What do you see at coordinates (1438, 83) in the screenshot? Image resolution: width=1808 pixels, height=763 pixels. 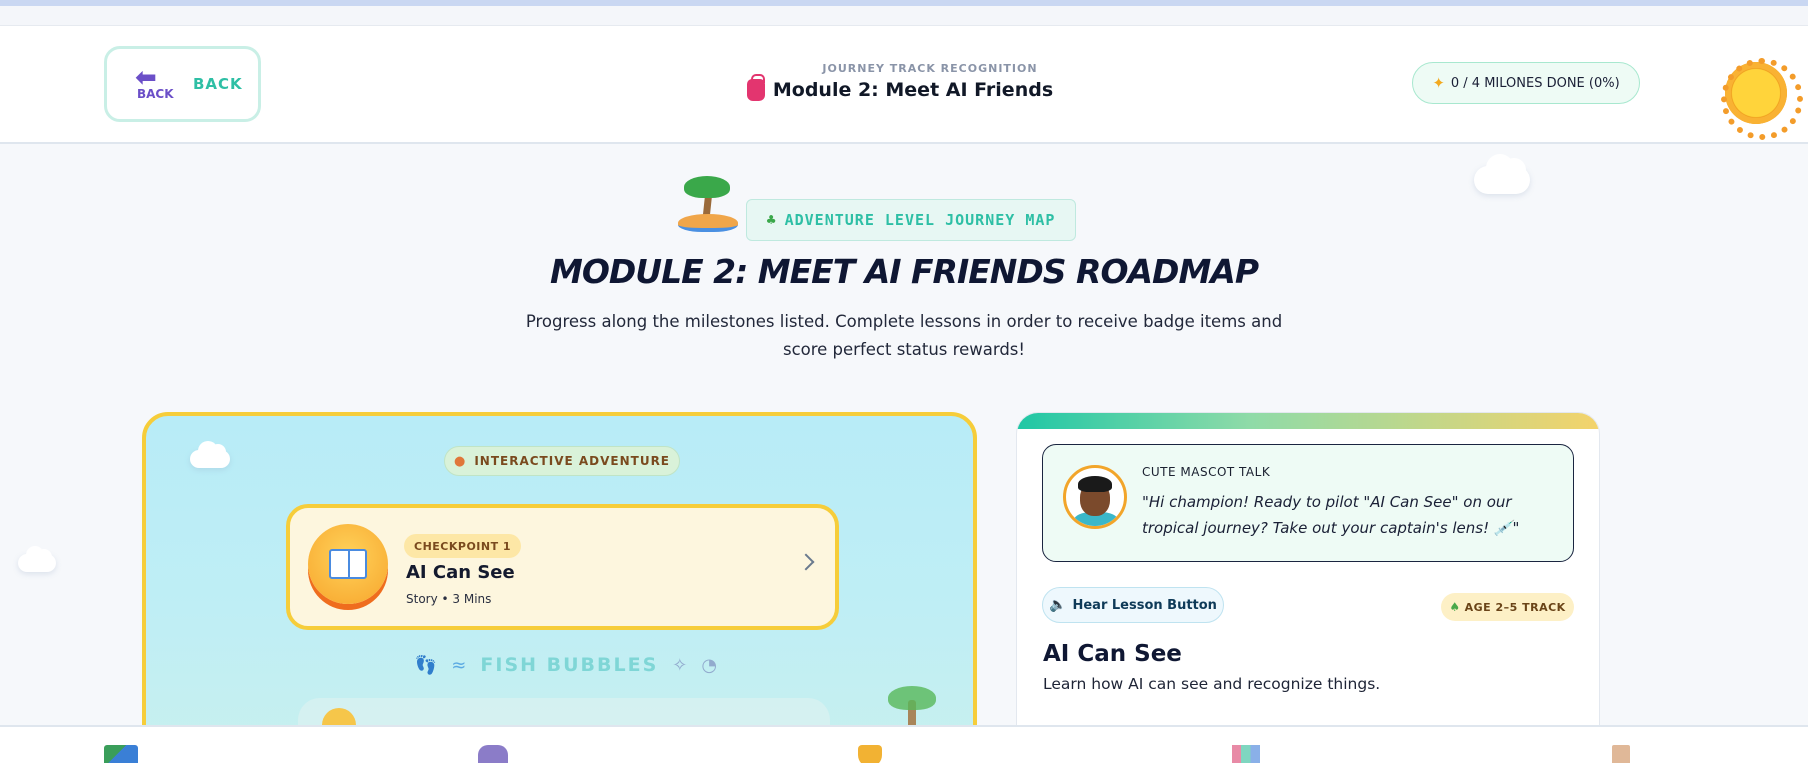 I see `sparkle-icon: ✦` at bounding box center [1438, 83].